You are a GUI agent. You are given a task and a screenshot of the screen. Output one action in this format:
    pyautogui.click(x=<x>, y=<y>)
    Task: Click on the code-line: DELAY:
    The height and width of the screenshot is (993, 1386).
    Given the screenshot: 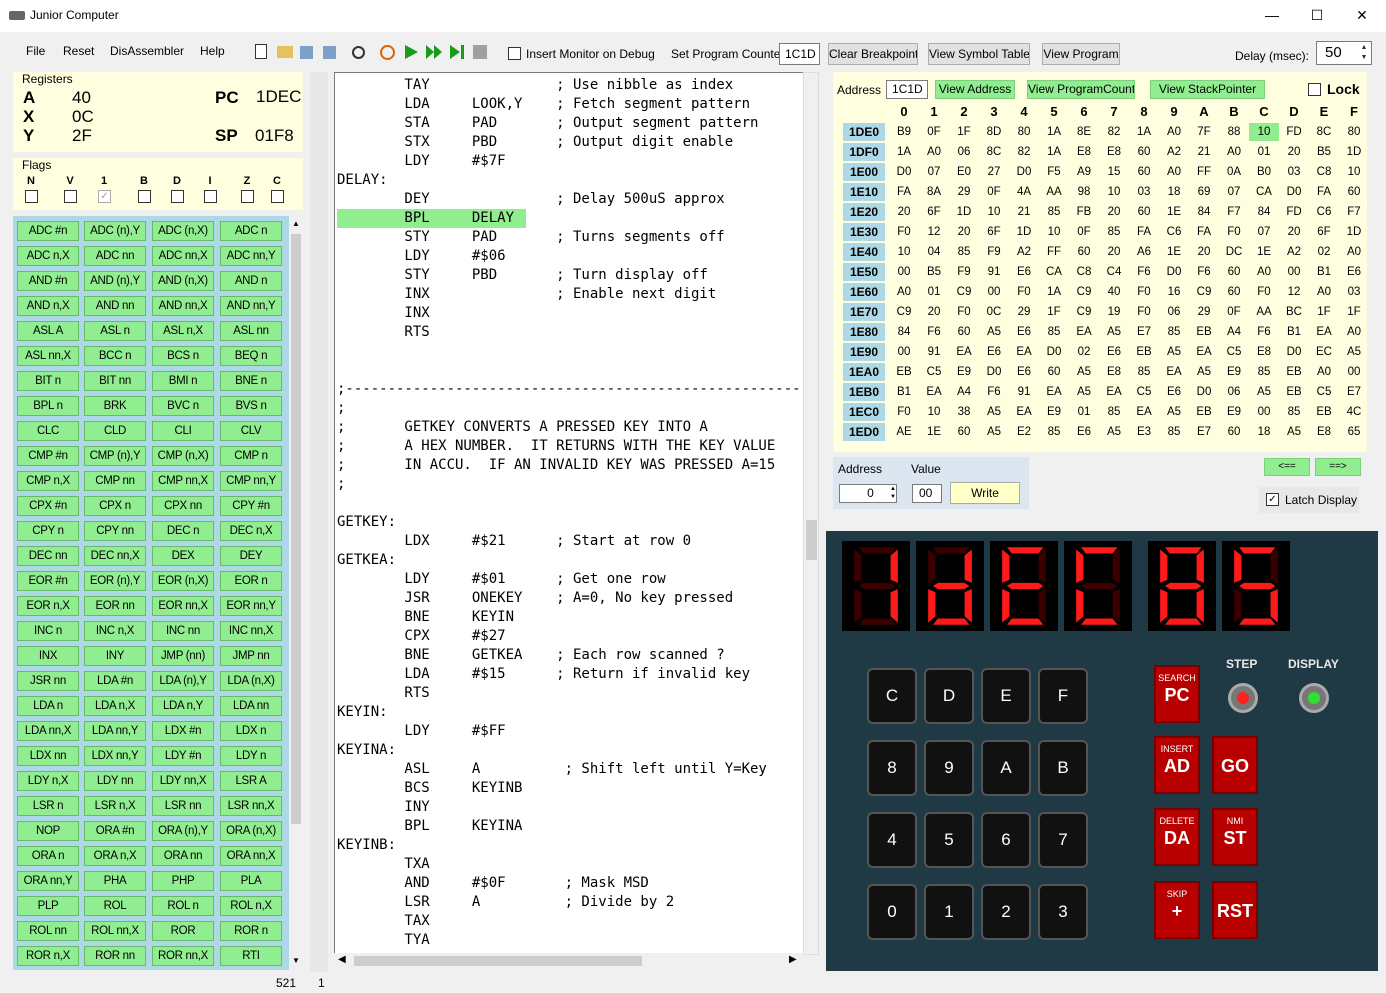 What is the action you would take?
    pyautogui.click(x=362, y=180)
    